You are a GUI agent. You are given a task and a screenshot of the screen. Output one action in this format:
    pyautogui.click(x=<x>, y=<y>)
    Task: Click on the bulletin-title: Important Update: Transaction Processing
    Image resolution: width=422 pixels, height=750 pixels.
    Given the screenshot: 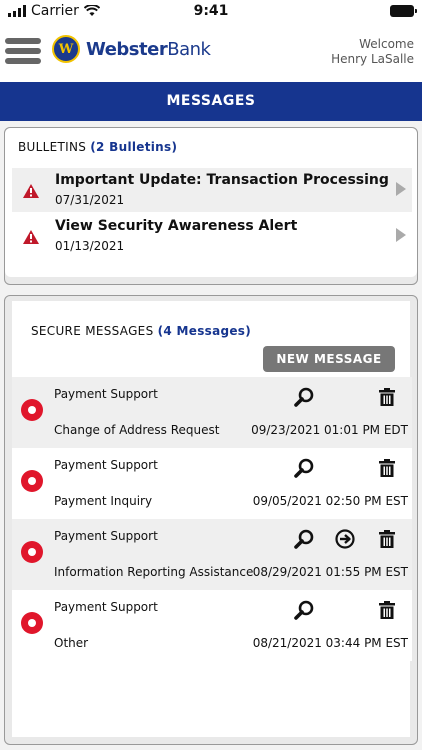 What is the action you would take?
    pyautogui.click(x=222, y=180)
    